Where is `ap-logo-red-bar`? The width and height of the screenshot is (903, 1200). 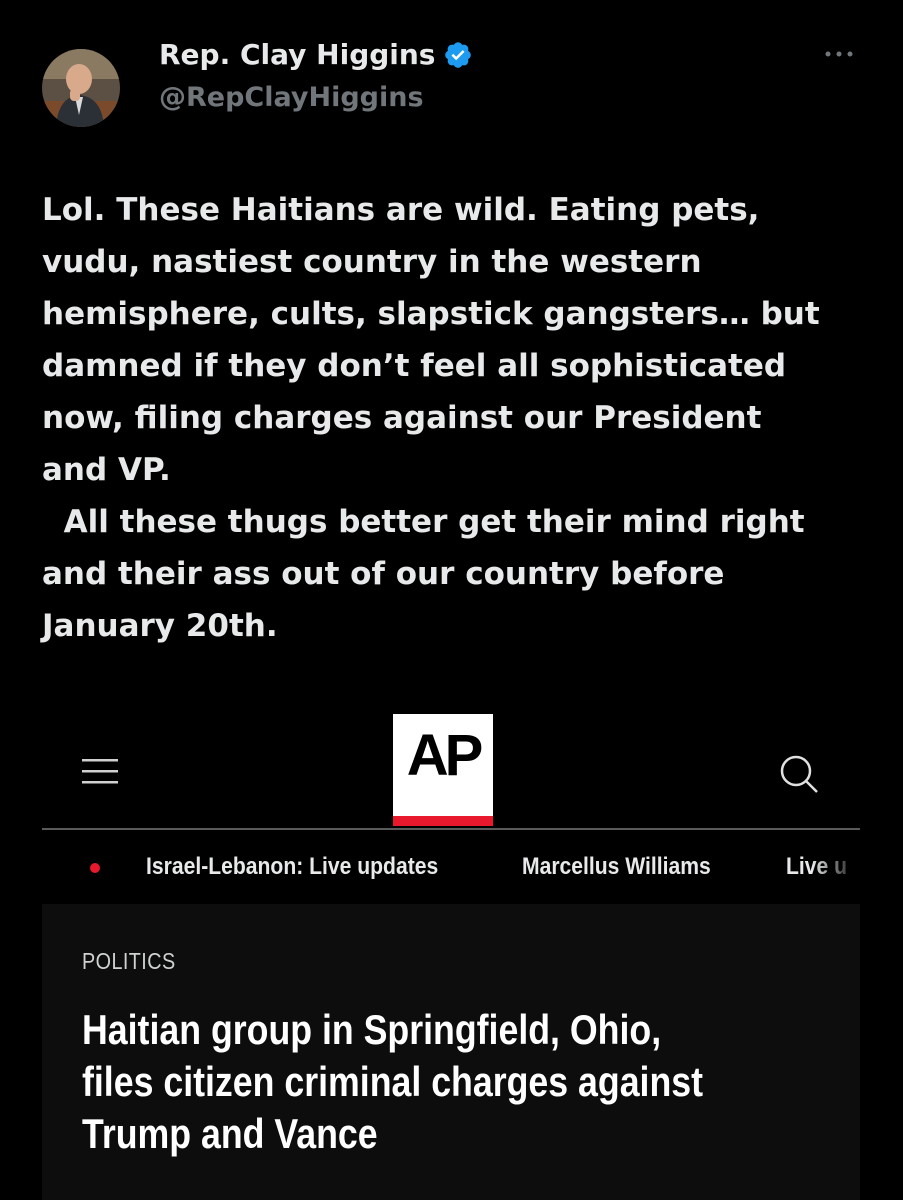 ap-logo-red-bar is located at coordinates (443, 821).